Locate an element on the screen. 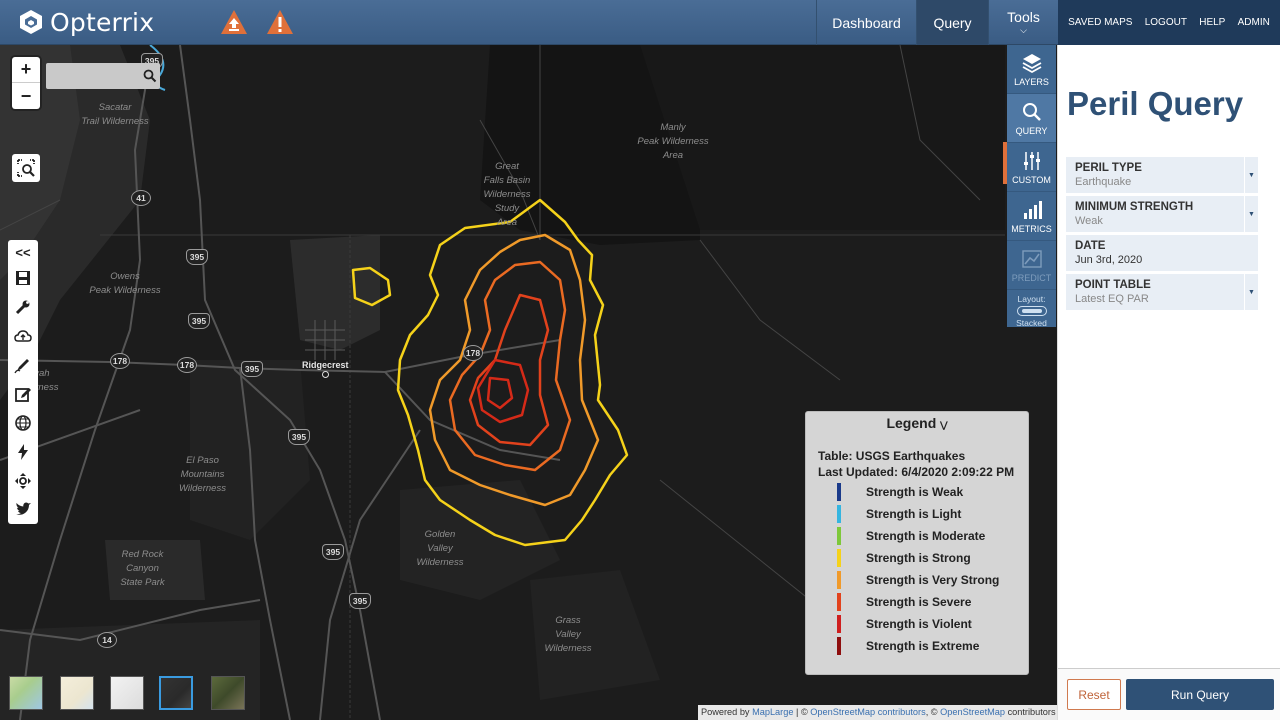  logout-link: LOGOUT is located at coordinates (1166, 22).